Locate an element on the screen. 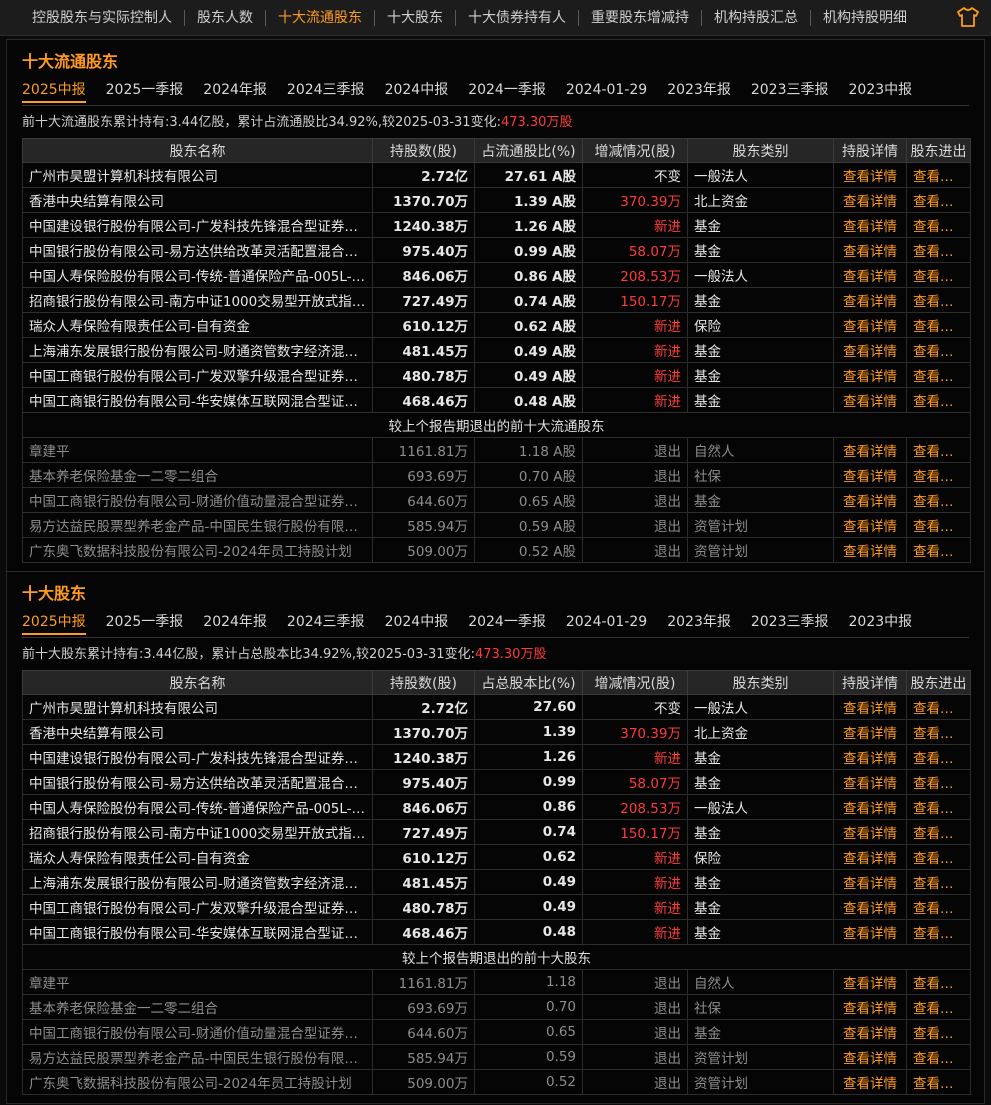 Image resolution: width=991 pixels, height=1105 pixels. cell-type: 基金 is located at coordinates (760, 782).